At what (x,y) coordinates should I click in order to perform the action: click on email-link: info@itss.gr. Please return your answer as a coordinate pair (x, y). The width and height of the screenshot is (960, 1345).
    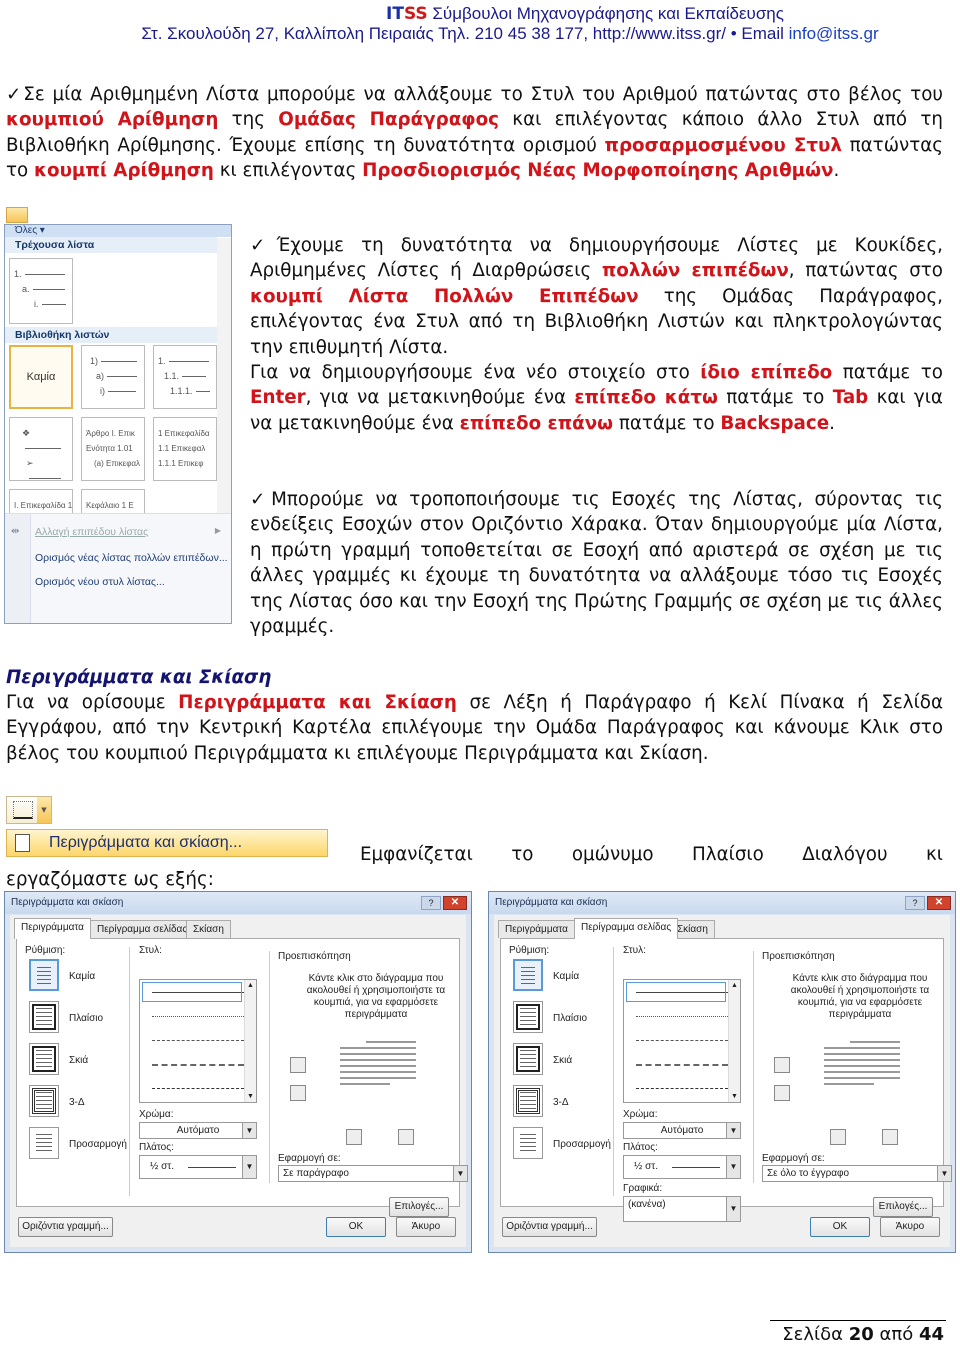
    Looking at the image, I should click on (834, 33).